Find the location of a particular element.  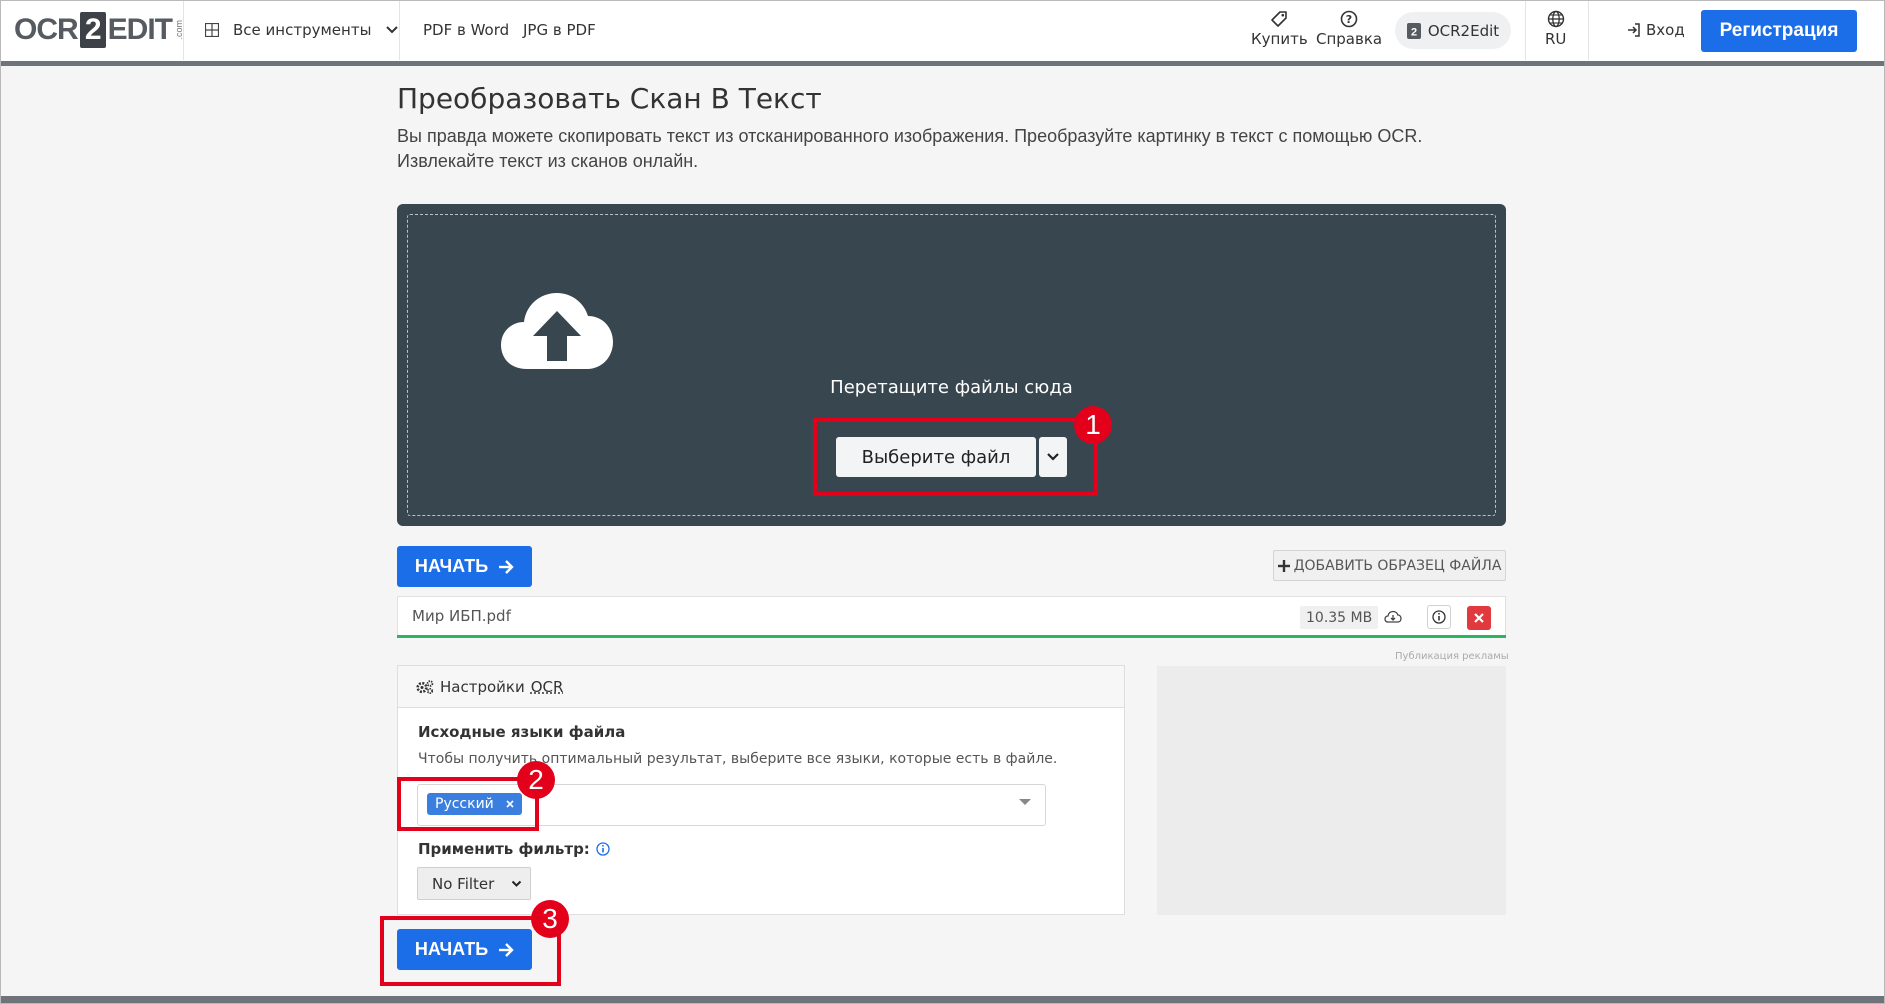

delete-file-button is located at coordinates (1479, 618).